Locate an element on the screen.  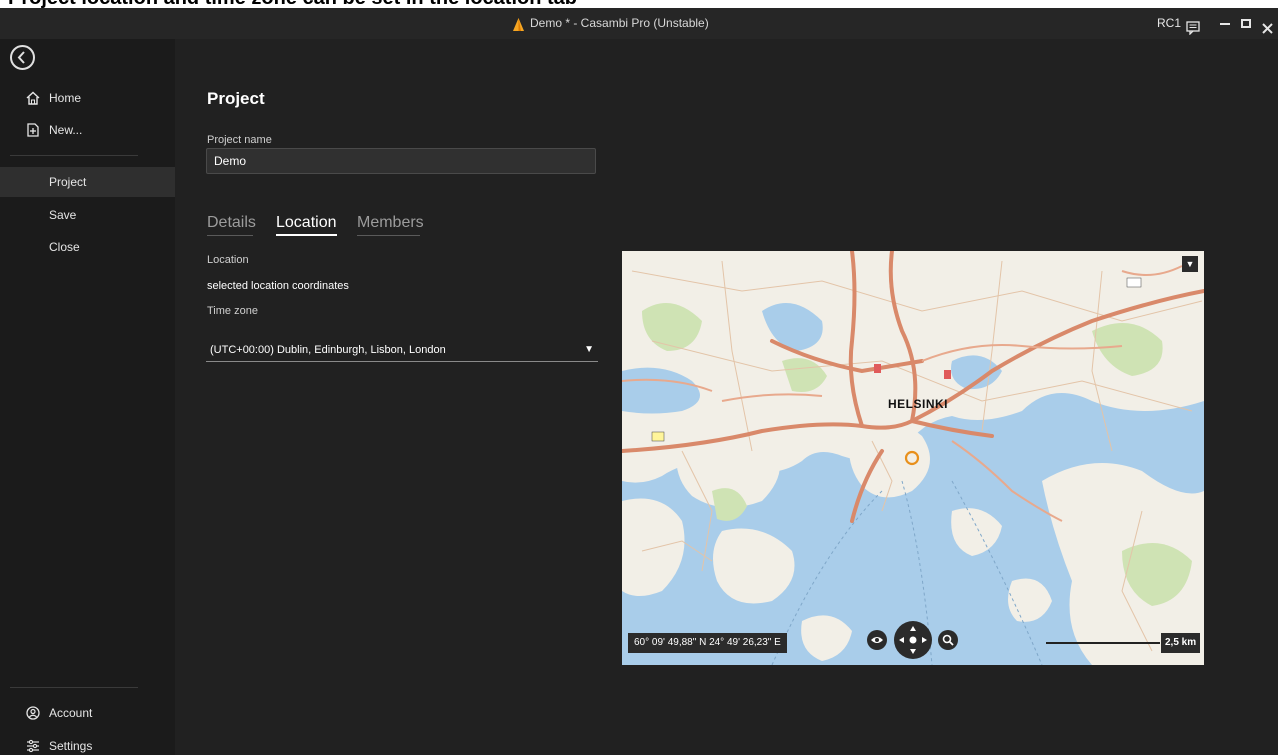
user-badge: RC1 is located at coordinates (1169, 23).